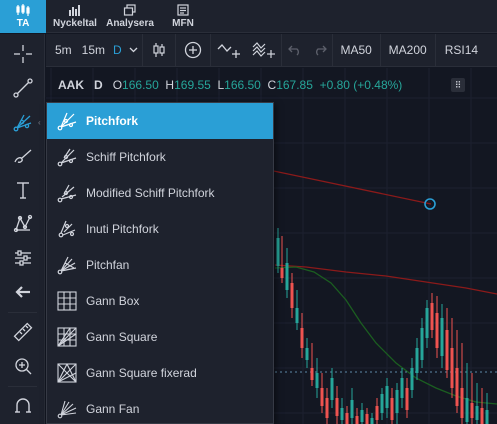 The height and width of the screenshot is (424, 497). I want to click on menu-item-label: Gann Square, so click(122, 337).